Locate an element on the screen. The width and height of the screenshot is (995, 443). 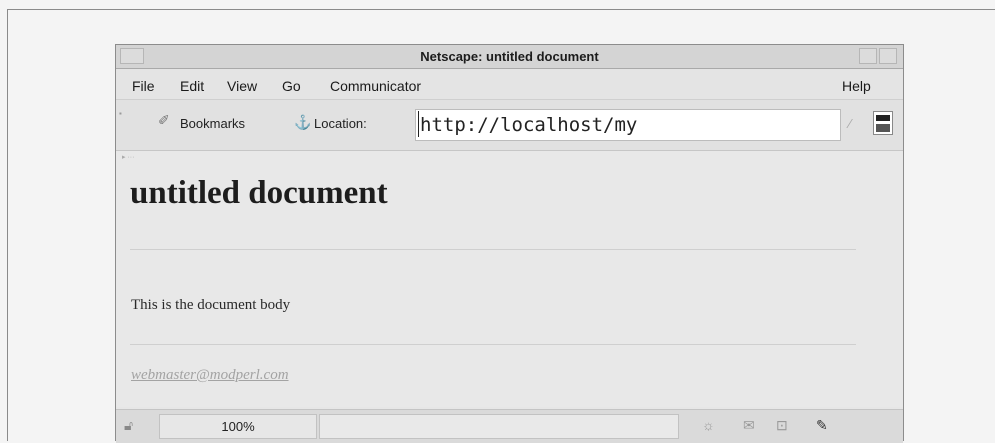
security-icon: 🔓︎ is located at coordinates (128, 425).